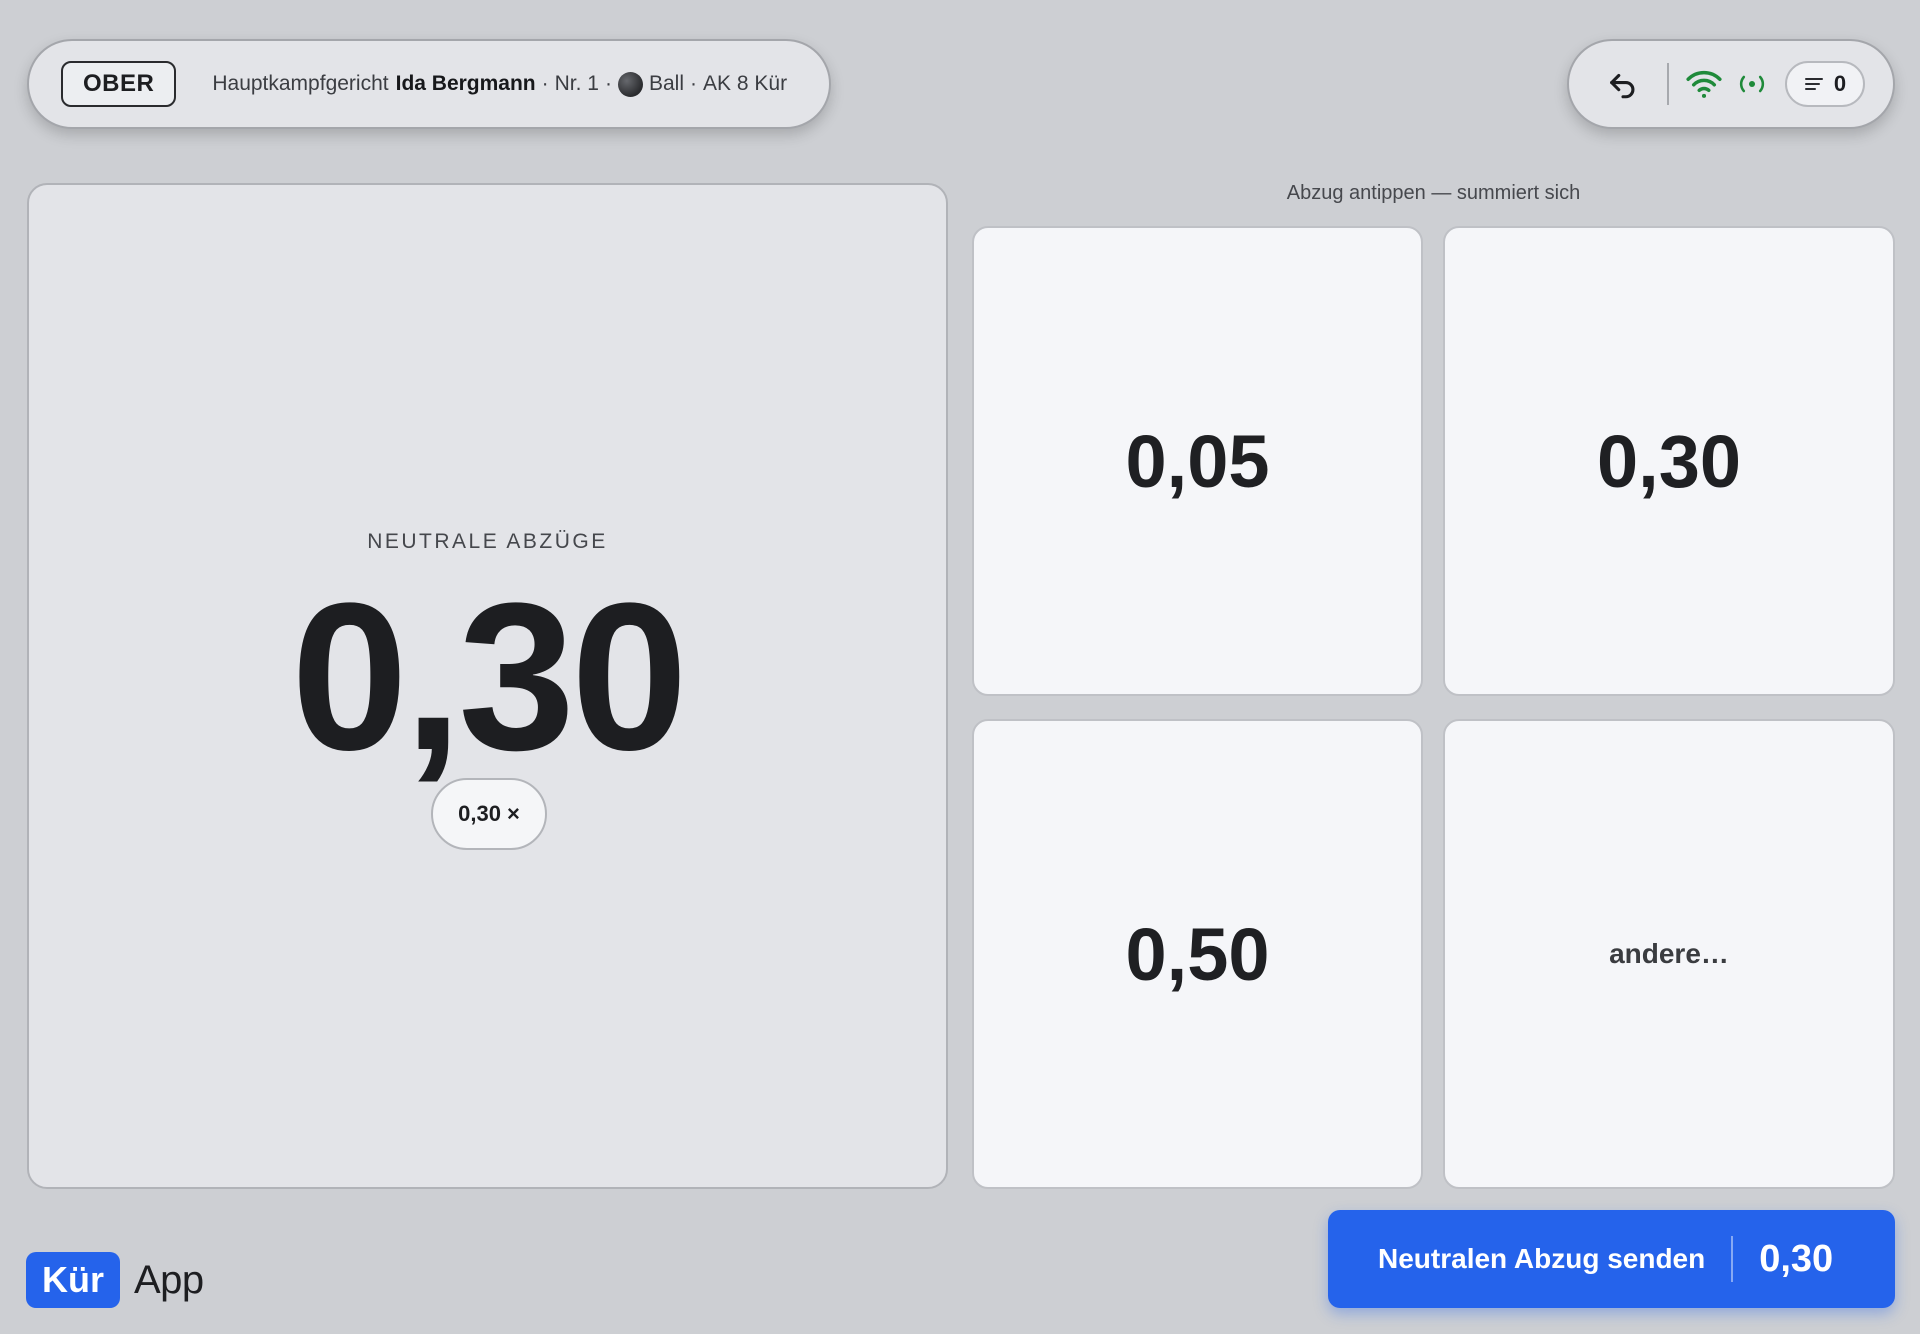 This screenshot has height=1334, width=1920. Describe the element at coordinates (487, 541) in the screenshot. I see `total-label: NEUTRALE ABZÜGE` at that location.